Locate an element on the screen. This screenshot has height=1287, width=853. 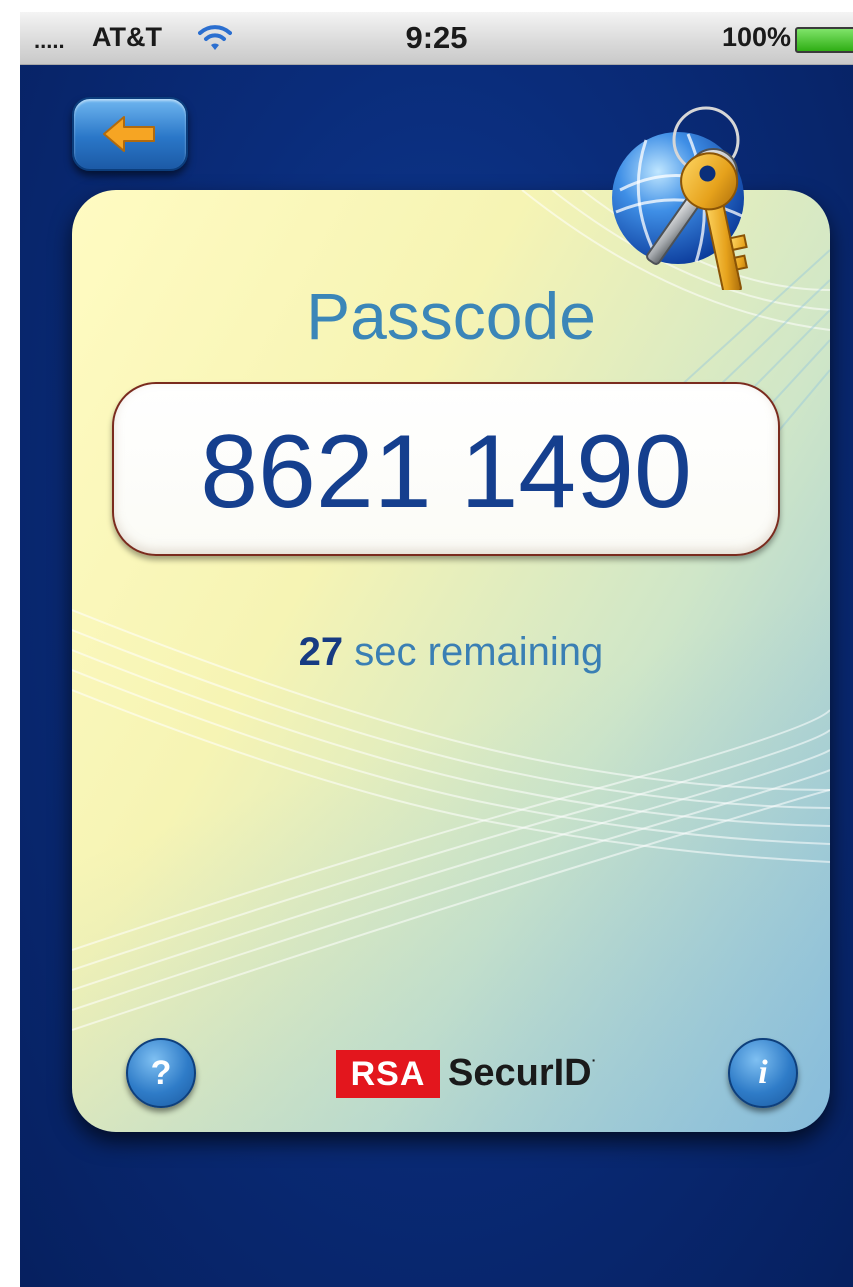
battery-icon is located at coordinates (824, 40).